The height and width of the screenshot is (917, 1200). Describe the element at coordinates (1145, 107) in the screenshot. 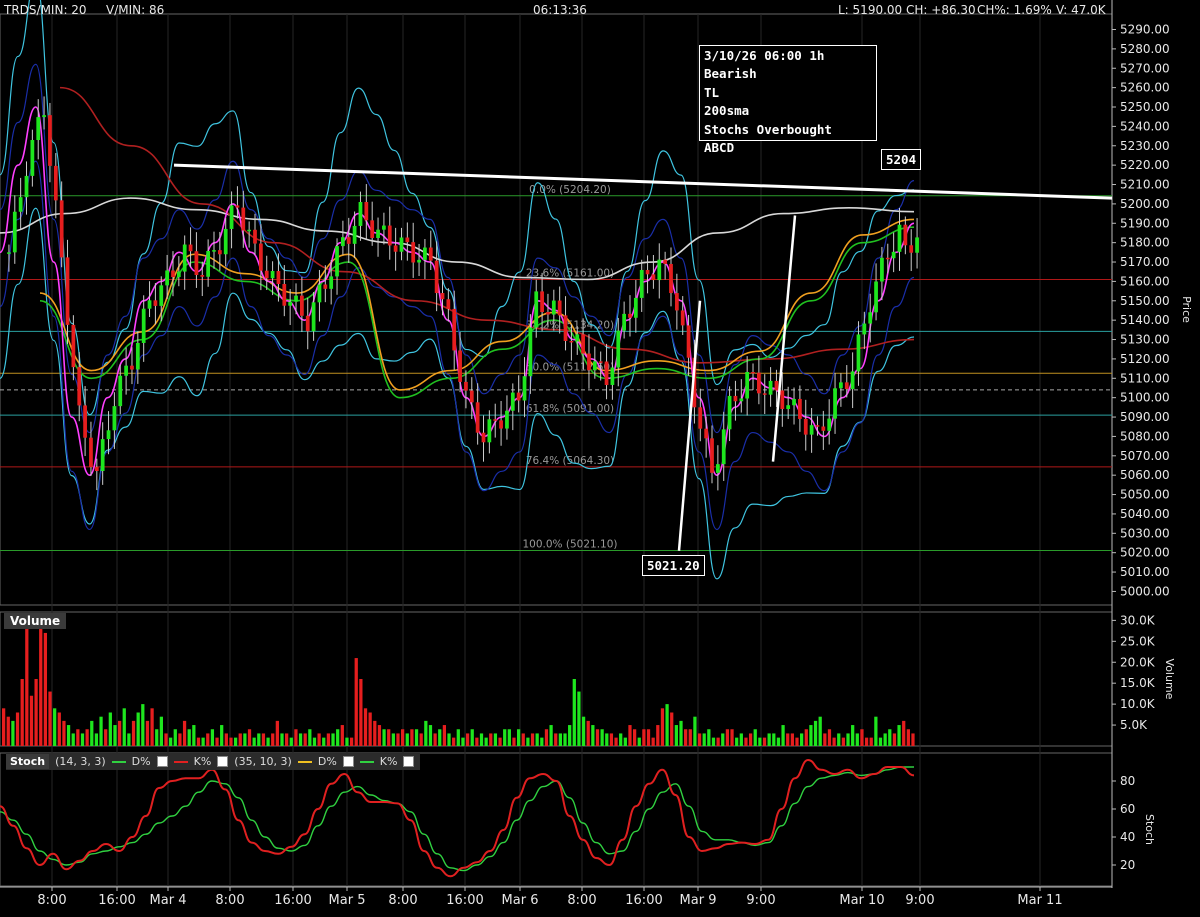

I see `price-tick-label: 5250.00` at that location.